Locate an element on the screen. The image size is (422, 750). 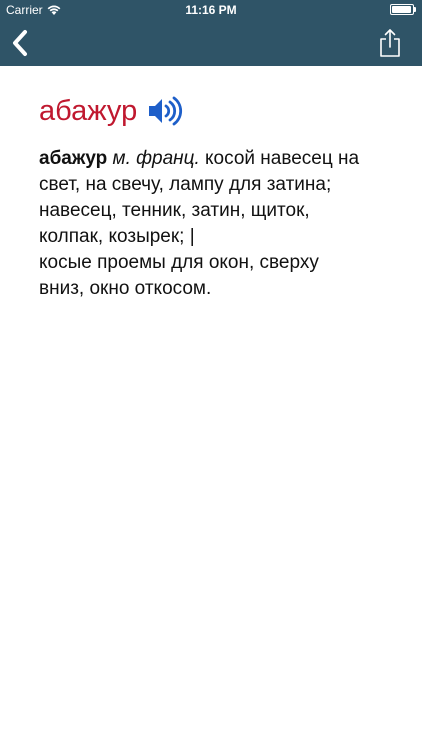
definition-term: абажур is located at coordinates (73, 158).